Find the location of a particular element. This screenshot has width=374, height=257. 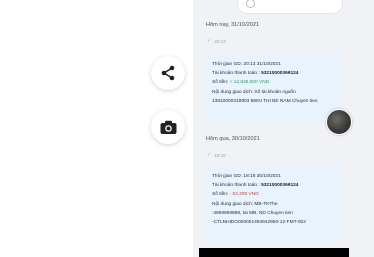

search-input is located at coordinates (290, 7).